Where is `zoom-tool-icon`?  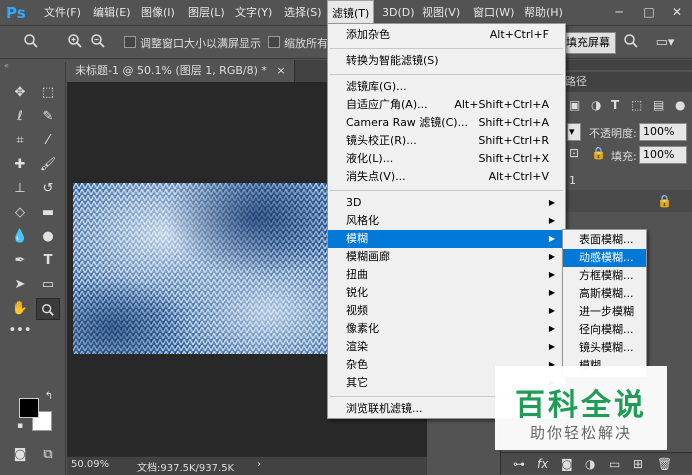 zoom-tool-icon is located at coordinates (48, 309).